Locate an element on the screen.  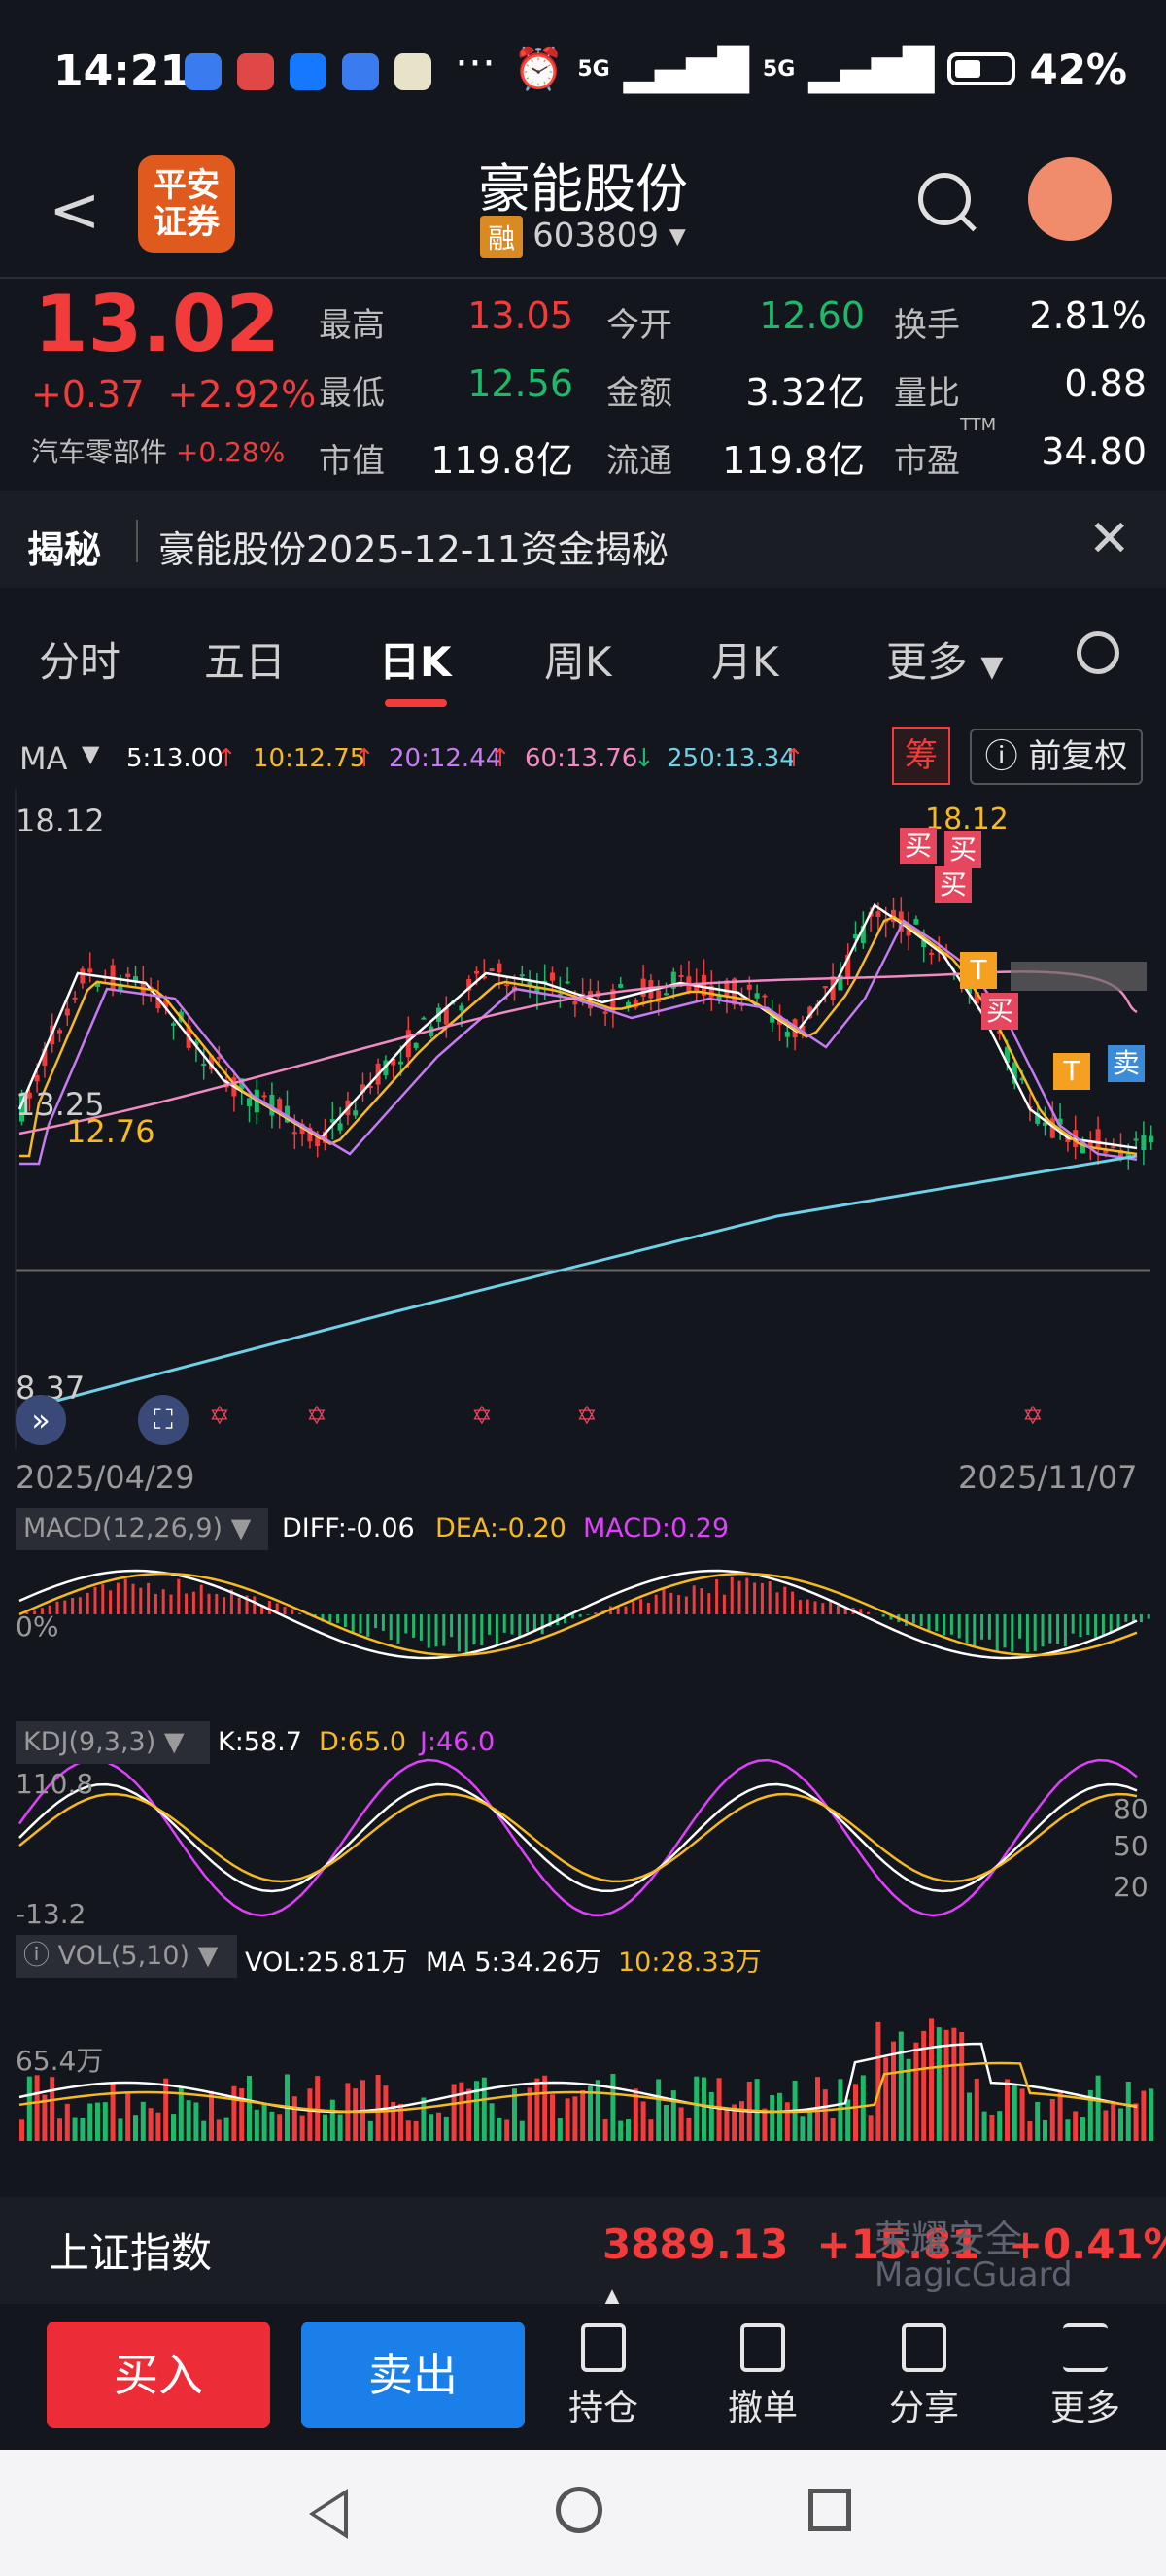
watermark: 荣耀安全 is located at coordinates (948, 2239).